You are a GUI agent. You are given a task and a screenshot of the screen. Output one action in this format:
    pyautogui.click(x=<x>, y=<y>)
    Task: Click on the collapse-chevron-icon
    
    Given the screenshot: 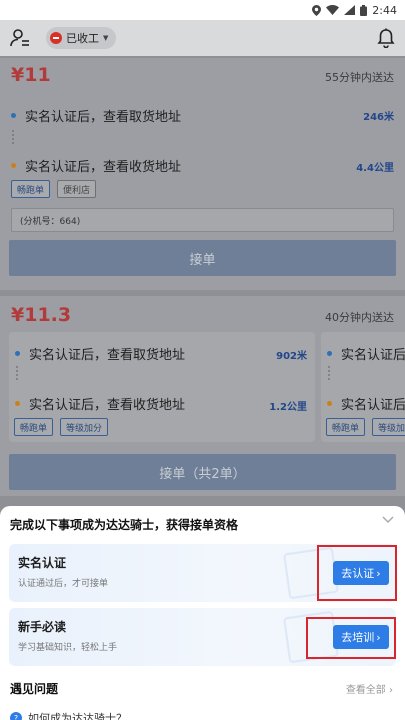 What is the action you would take?
    pyautogui.click(x=388, y=520)
    